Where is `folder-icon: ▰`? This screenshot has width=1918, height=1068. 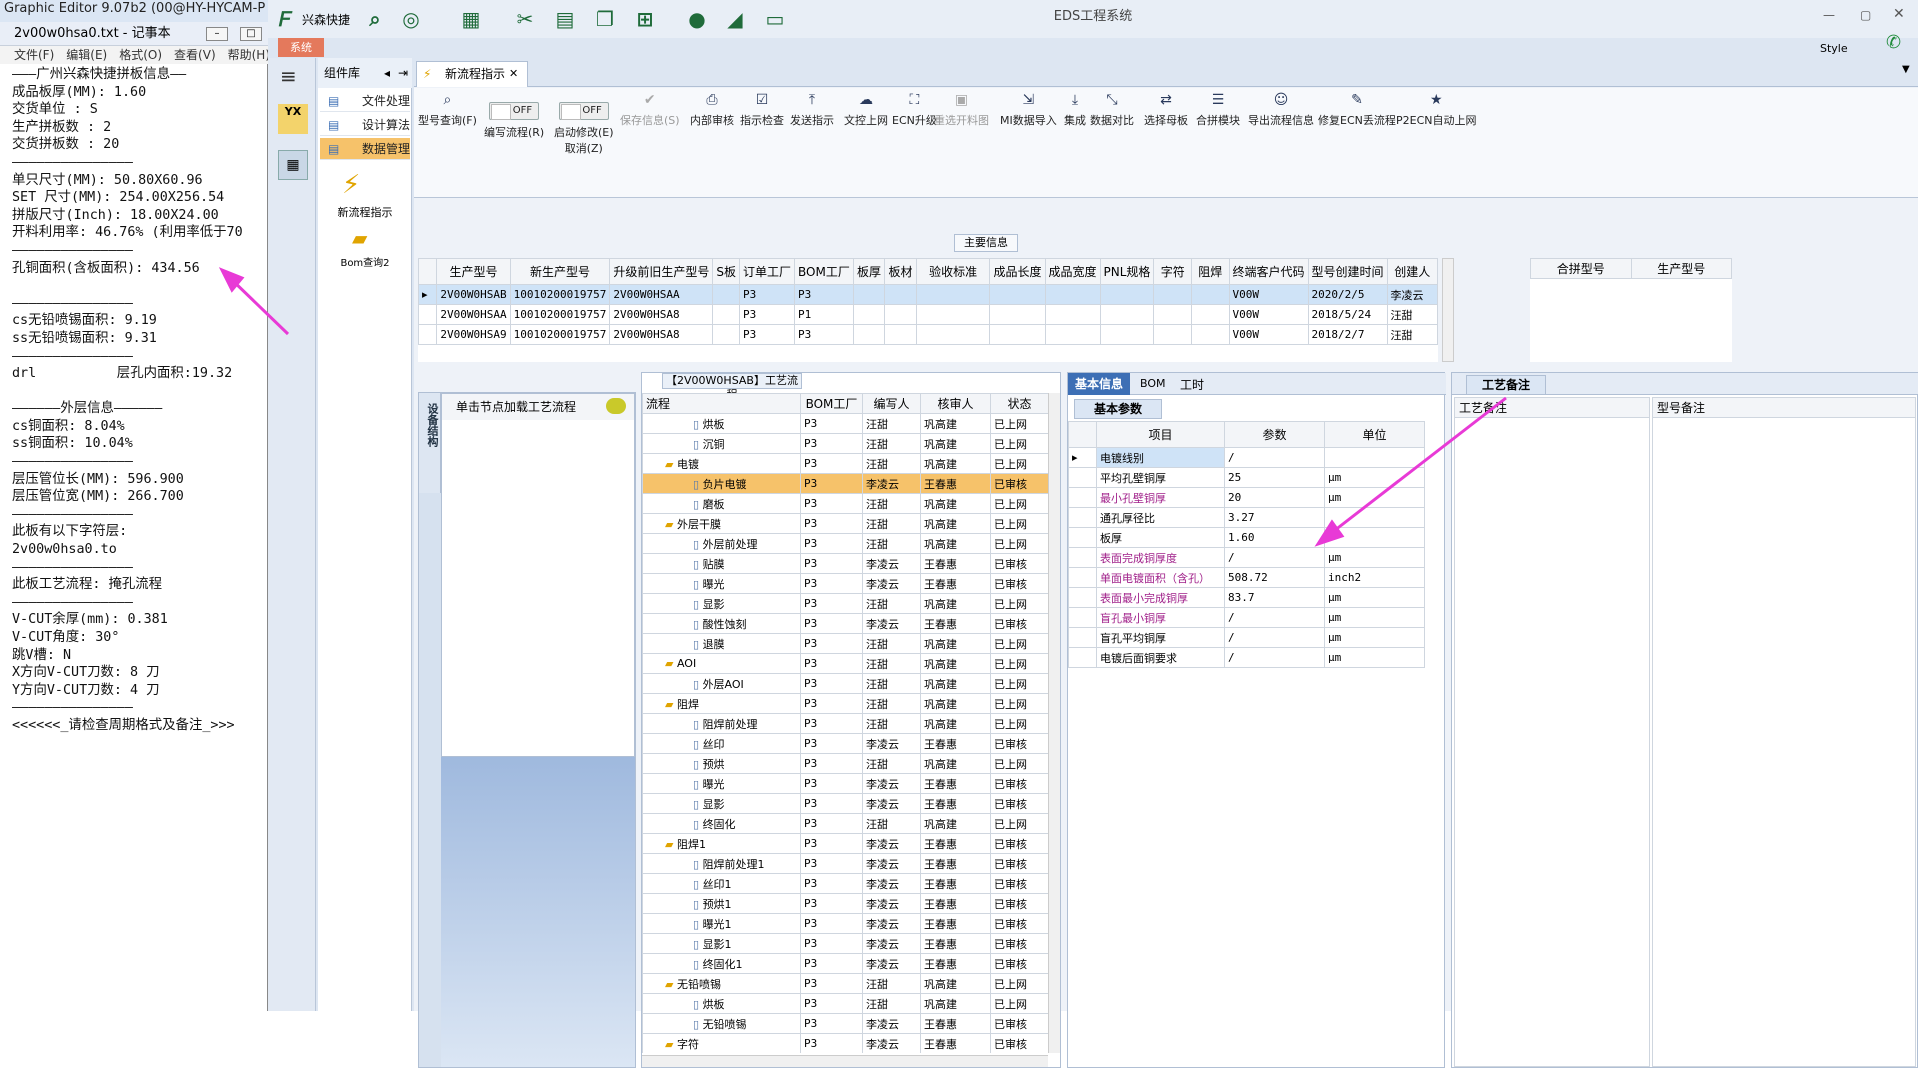
folder-icon: ▰ is located at coordinates (671, 1044).